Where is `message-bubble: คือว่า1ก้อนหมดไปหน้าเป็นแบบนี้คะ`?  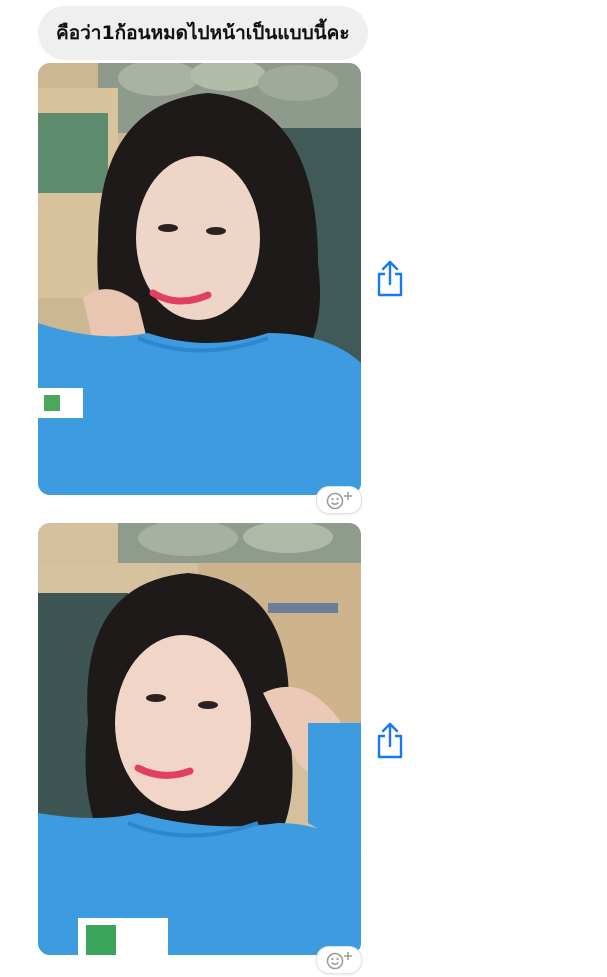 message-bubble: คือว่า1ก้อนหมดไปหน้าเป็นแบบนี้คะ is located at coordinates (203, 33).